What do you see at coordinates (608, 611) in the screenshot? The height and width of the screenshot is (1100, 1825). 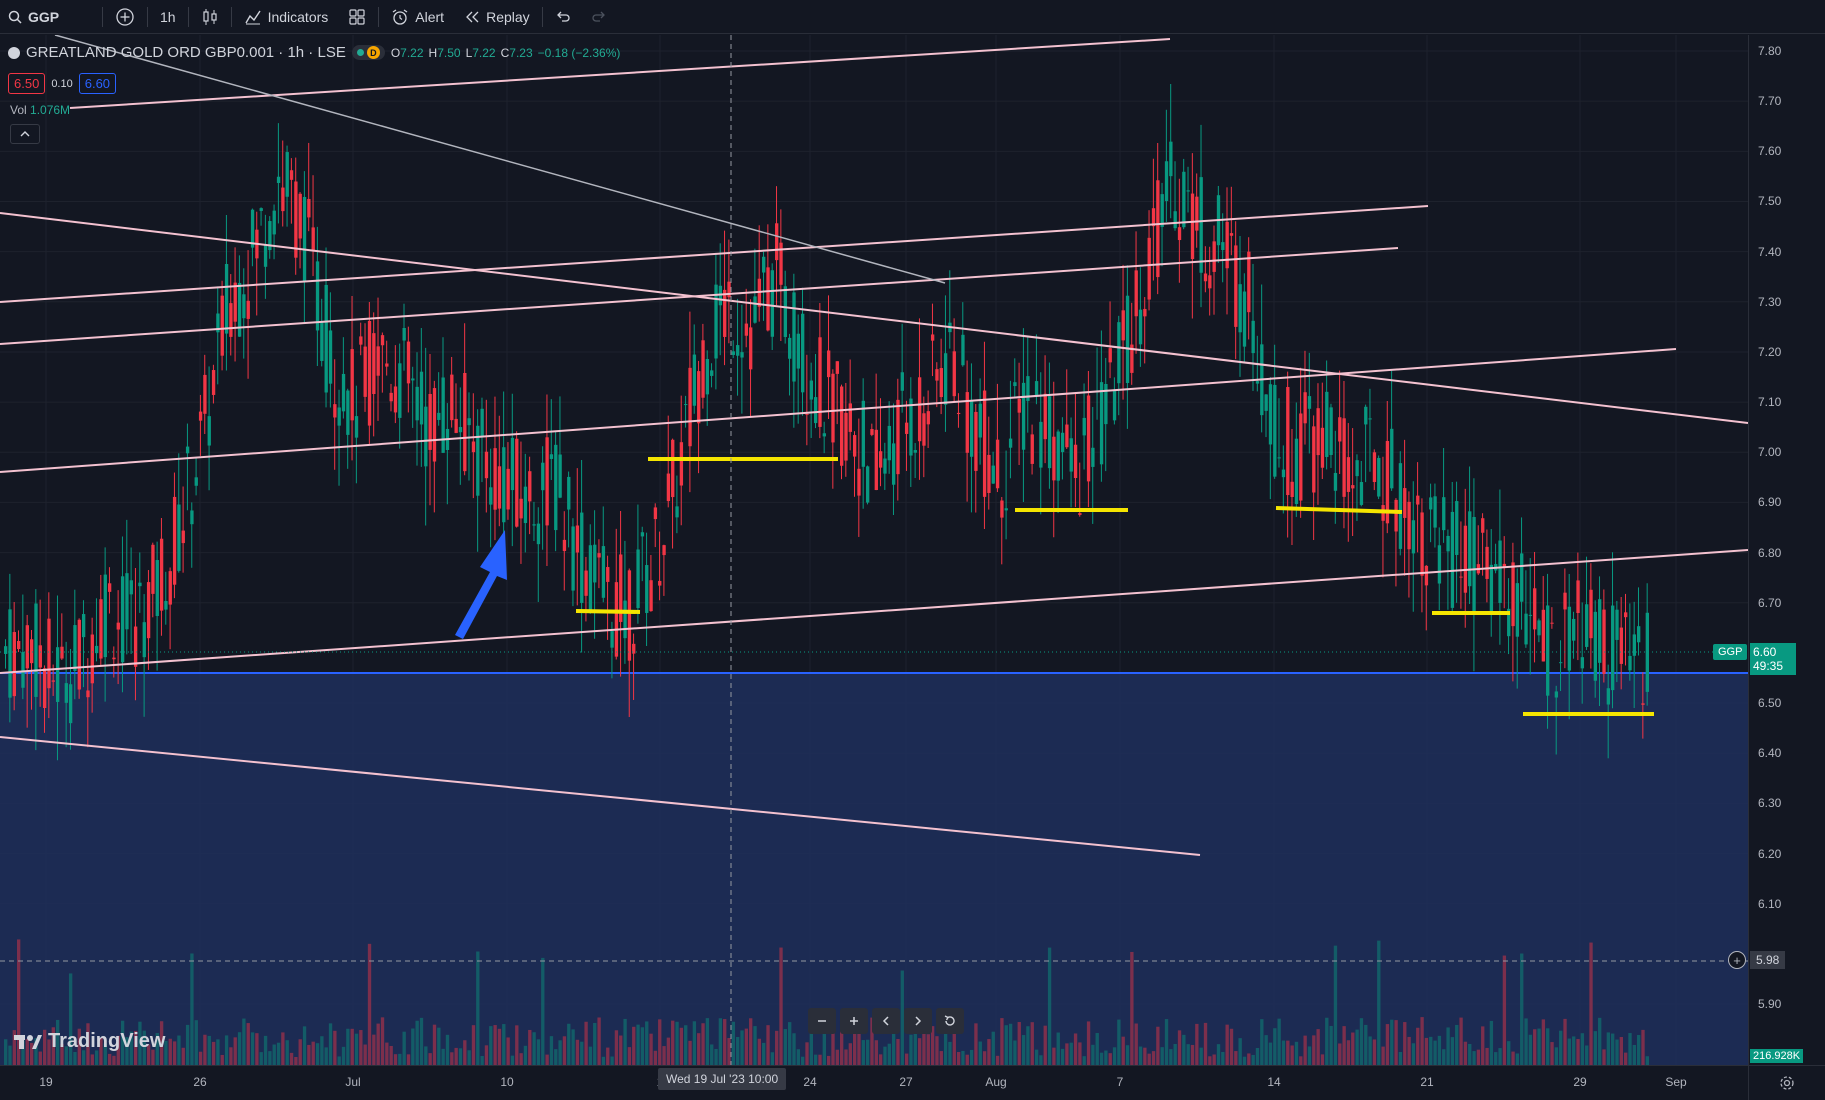 I see `support-mark` at bounding box center [608, 611].